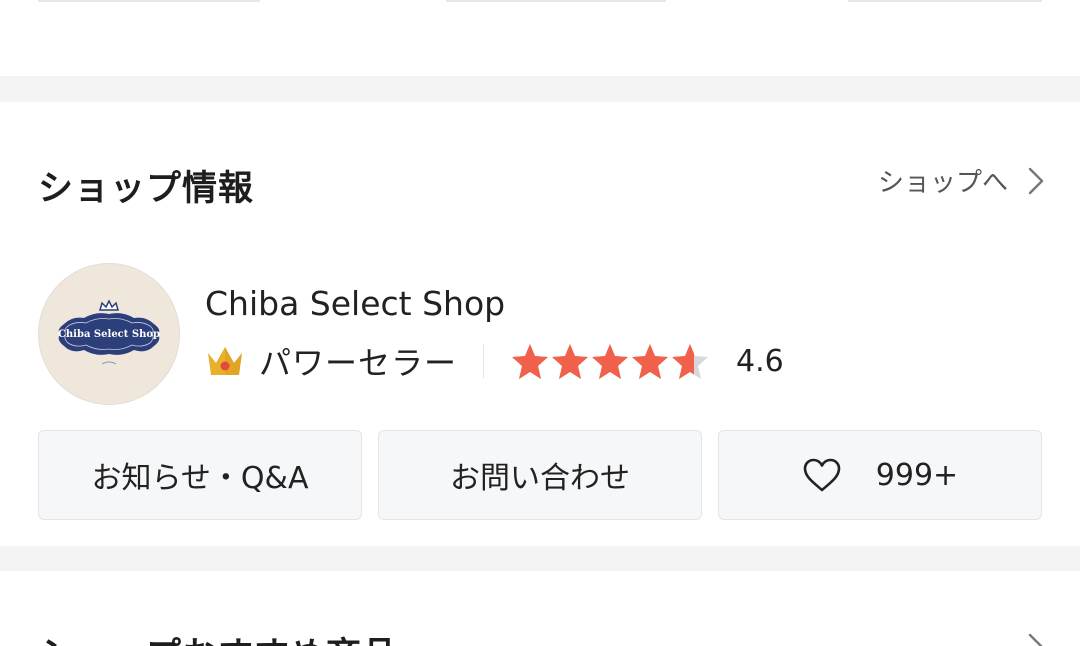  What do you see at coordinates (540, 608) in the screenshot?
I see `recommended-section: ショップおすすめ商品` at bounding box center [540, 608].